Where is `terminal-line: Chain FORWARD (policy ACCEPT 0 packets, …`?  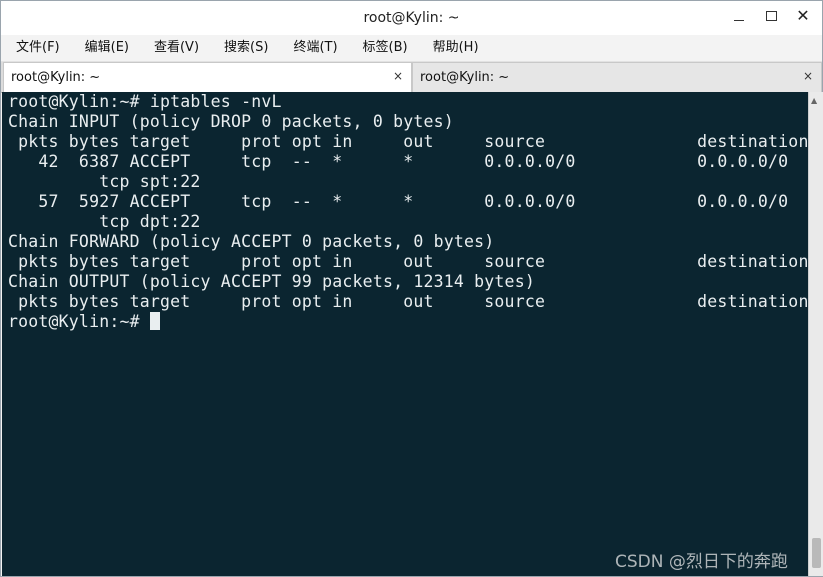
terminal-line: Chain FORWARD (policy ACCEPT 0 packets, … is located at coordinates (251, 241).